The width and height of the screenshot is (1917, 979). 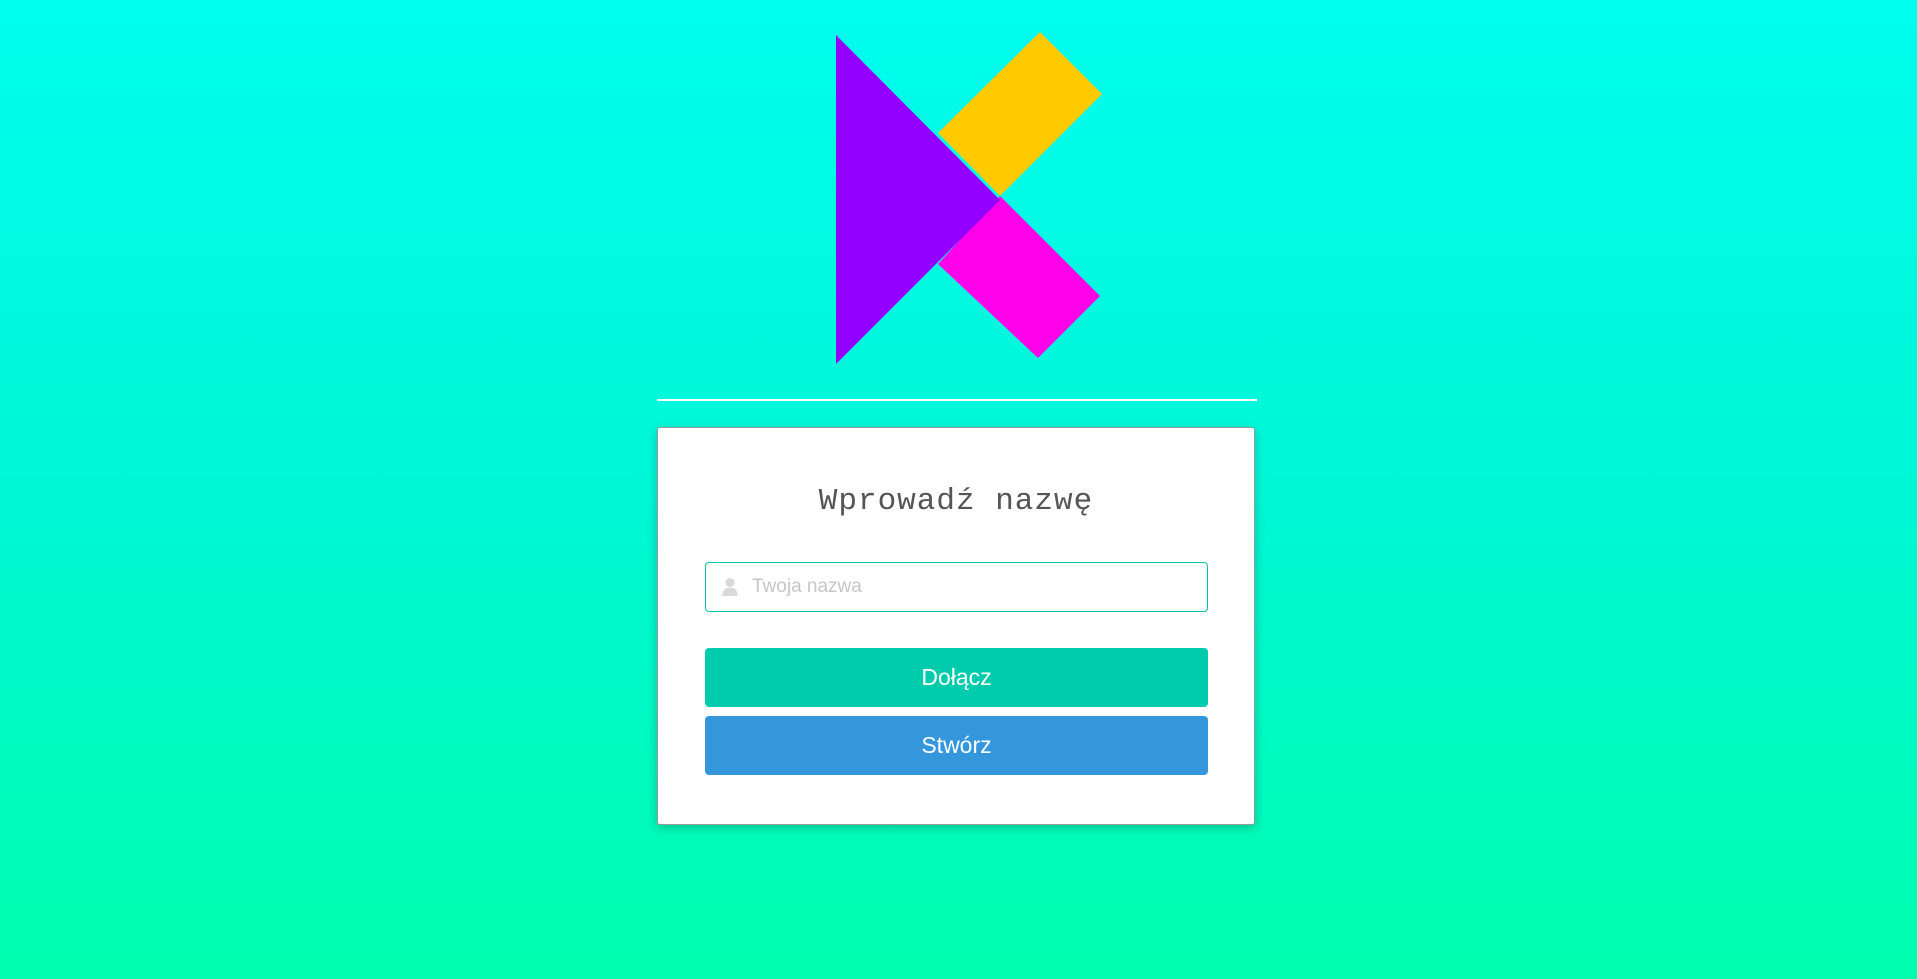 What do you see at coordinates (956, 501) in the screenshot?
I see `card-title: Wprowadź nazwę` at bounding box center [956, 501].